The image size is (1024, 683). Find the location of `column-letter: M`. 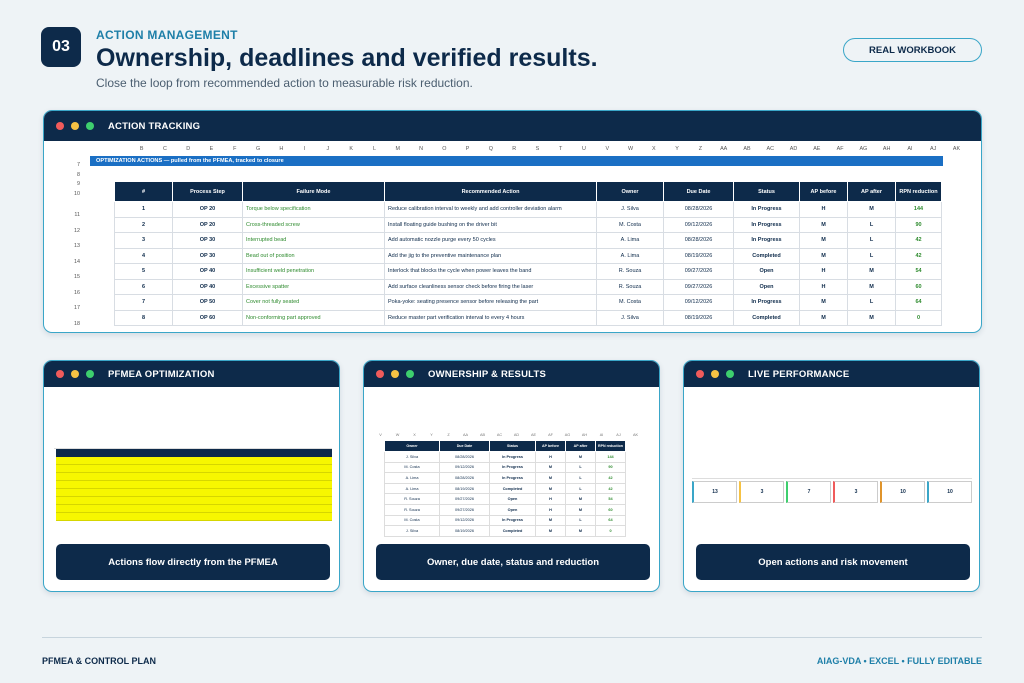

column-letter: M is located at coordinates (397, 148).